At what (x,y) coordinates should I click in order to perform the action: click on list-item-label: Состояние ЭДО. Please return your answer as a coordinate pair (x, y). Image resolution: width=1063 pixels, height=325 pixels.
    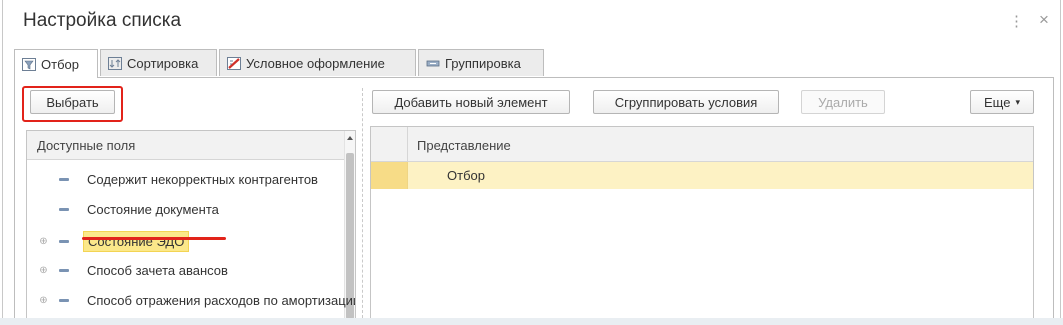
    Looking at the image, I should click on (136, 241).